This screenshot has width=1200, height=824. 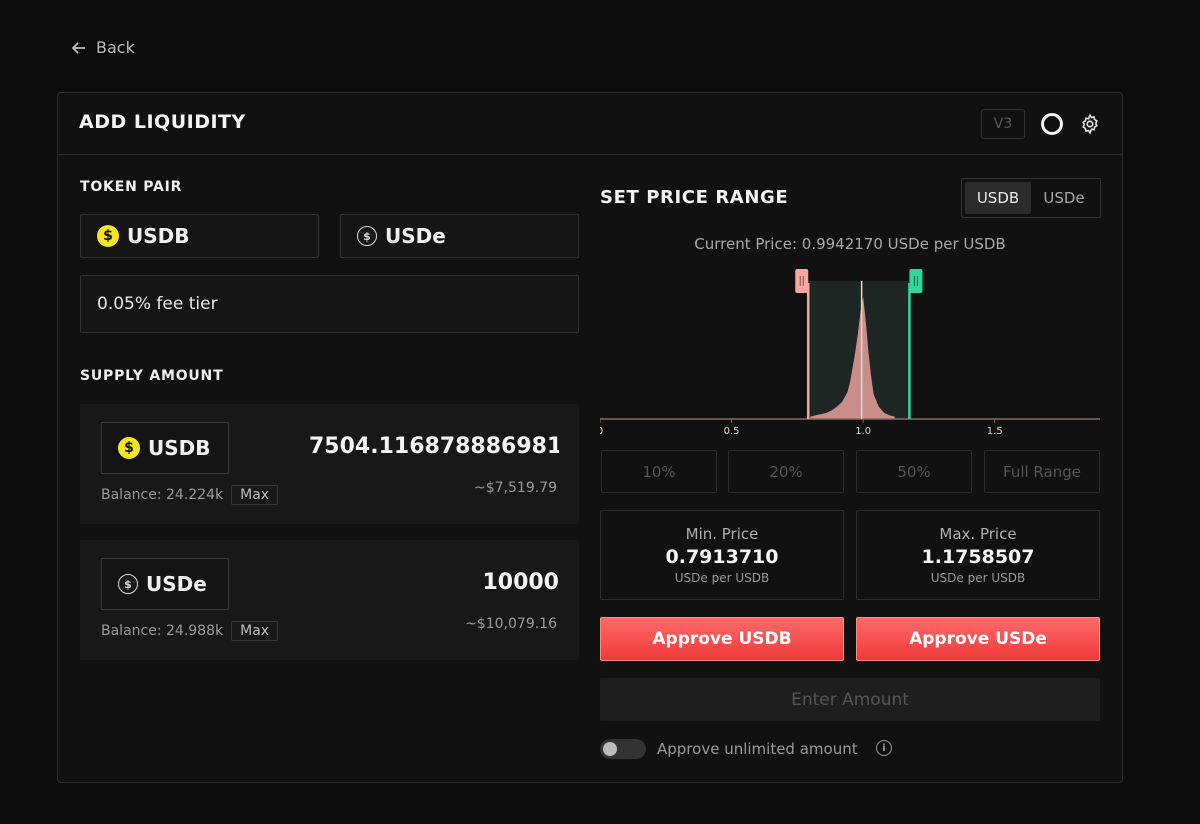 What do you see at coordinates (434, 446) in the screenshot?
I see `amount-input-usdb: 7504.116878886981` at bounding box center [434, 446].